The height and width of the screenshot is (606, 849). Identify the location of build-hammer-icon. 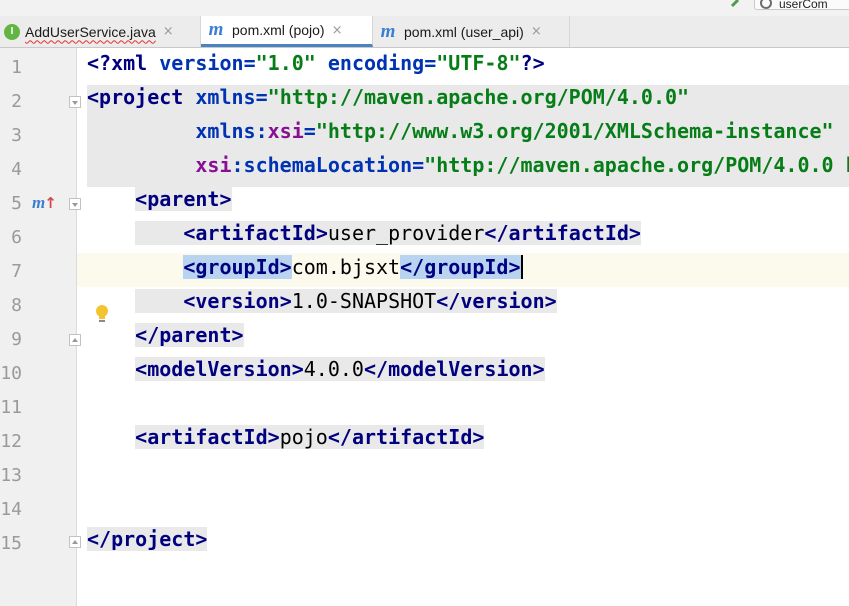
(737, 4).